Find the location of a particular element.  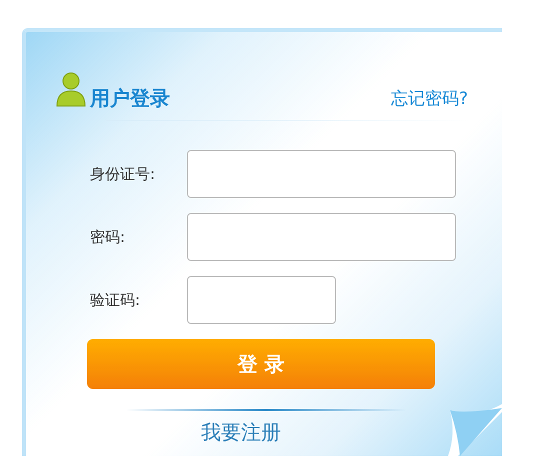

login-title: 用户登录 is located at coordinates (130, 98).